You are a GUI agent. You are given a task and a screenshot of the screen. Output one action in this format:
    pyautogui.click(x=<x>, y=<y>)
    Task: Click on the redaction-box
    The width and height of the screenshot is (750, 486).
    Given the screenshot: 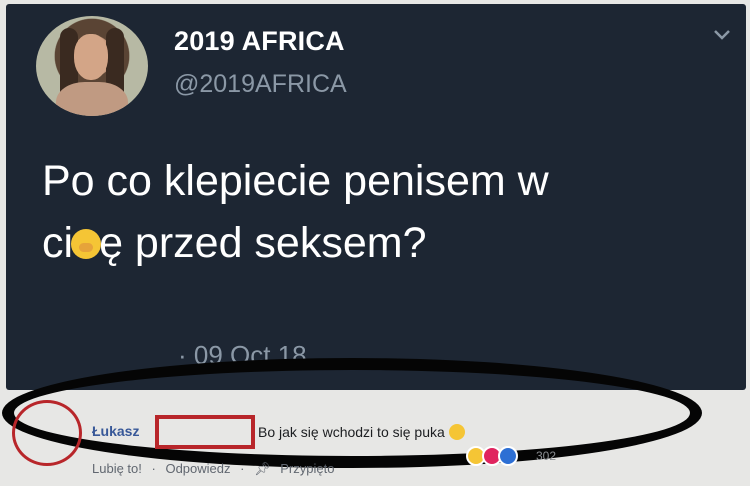 What is the action you would take?
    pyautogui.click(x=205, y=432)
    